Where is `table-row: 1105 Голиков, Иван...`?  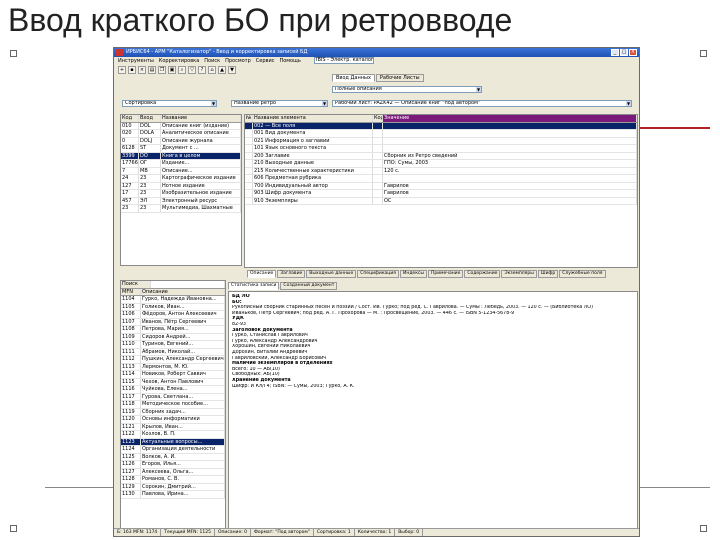
table-row: 1105 Голиков, Иван... is located at coordinates (173, 307).